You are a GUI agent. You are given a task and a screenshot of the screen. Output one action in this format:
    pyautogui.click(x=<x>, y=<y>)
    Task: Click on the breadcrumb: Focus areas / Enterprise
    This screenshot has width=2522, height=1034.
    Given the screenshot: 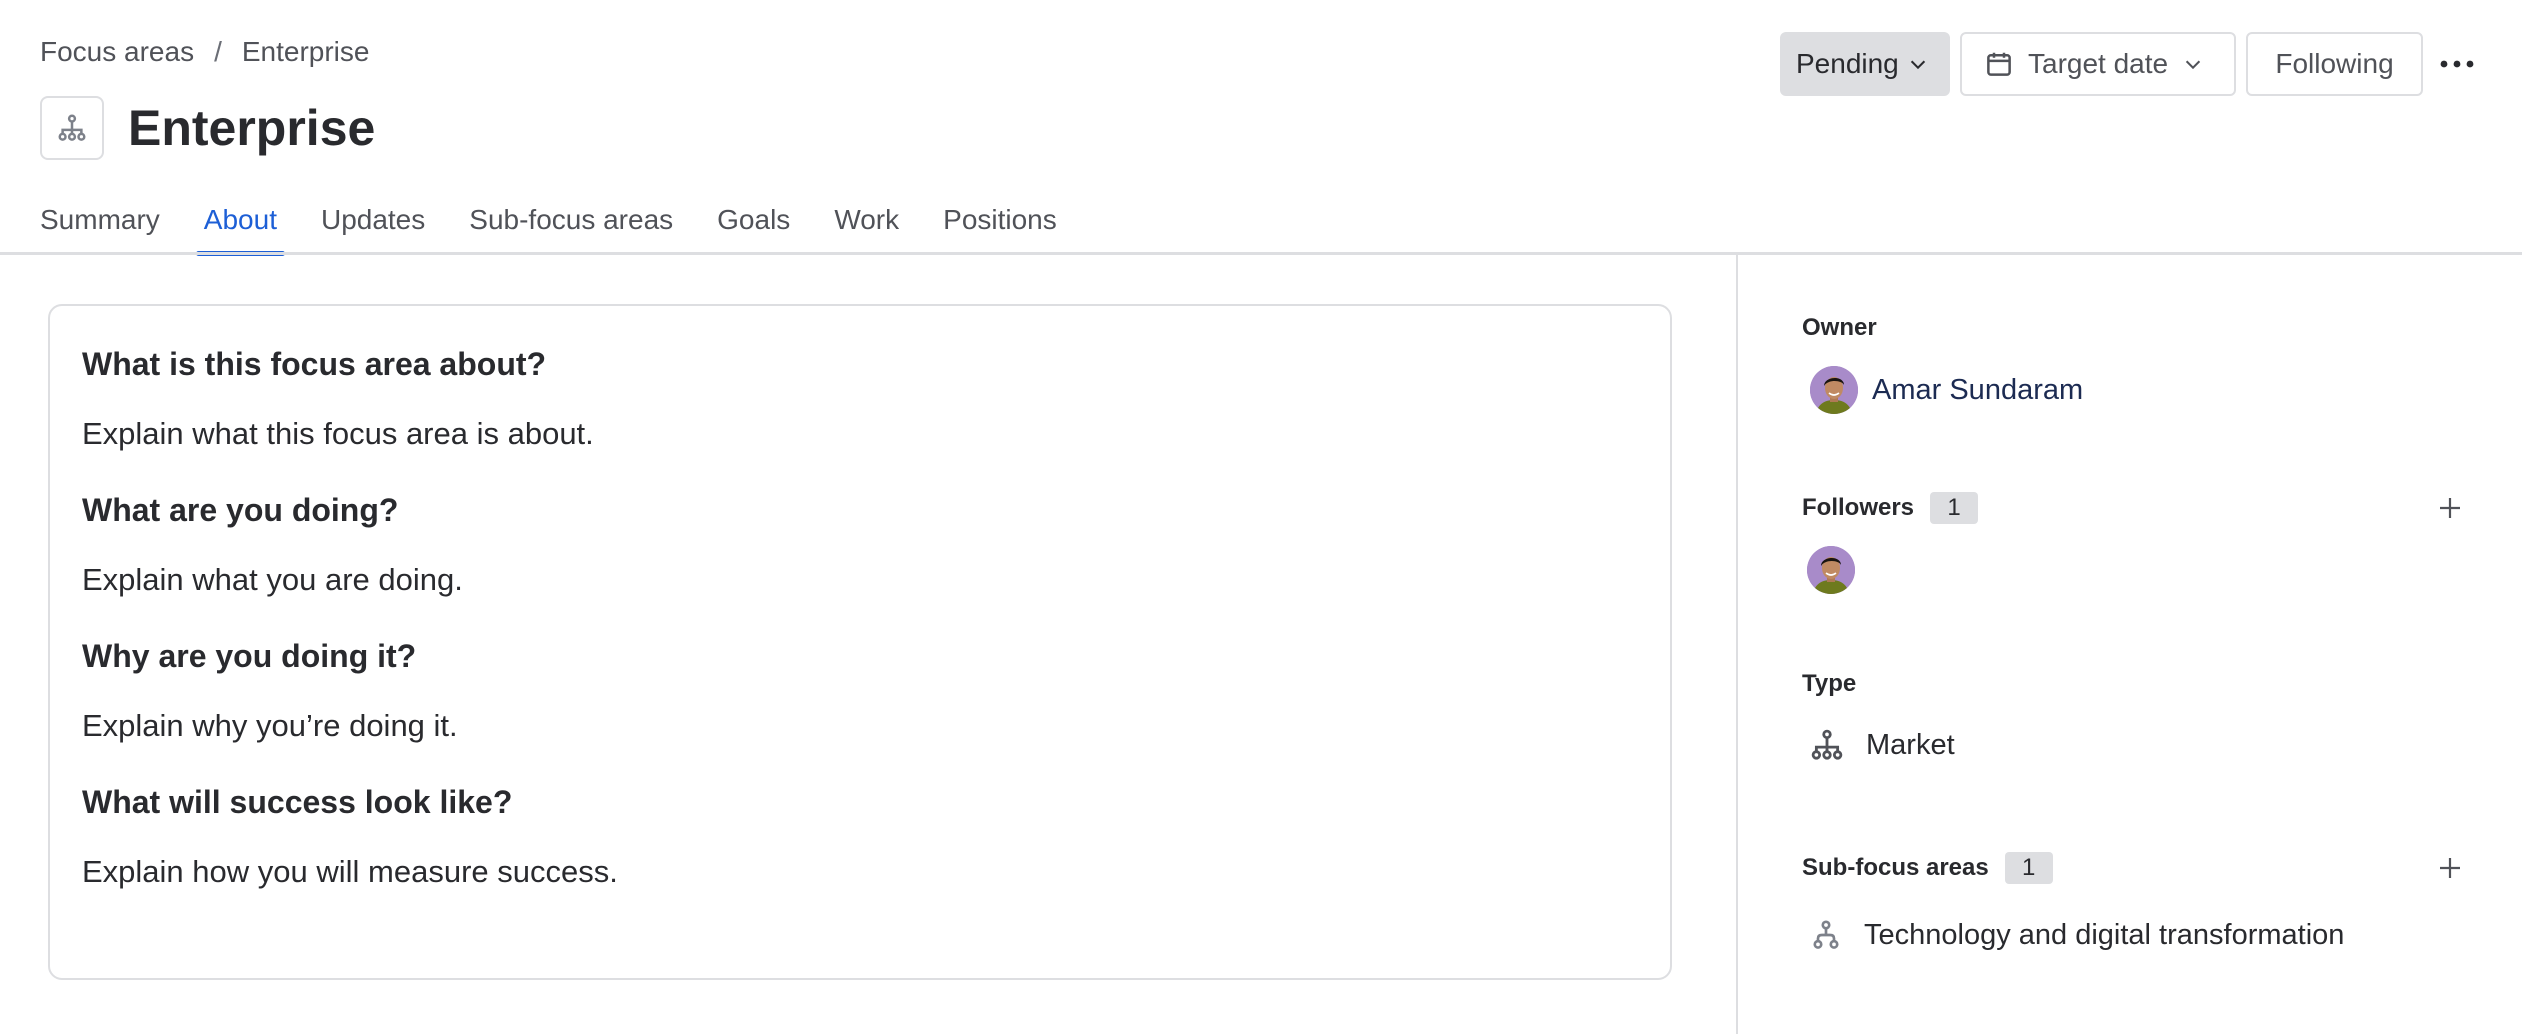 What is the action you would take?
    pyautogui.click(x=204, y=52)
    